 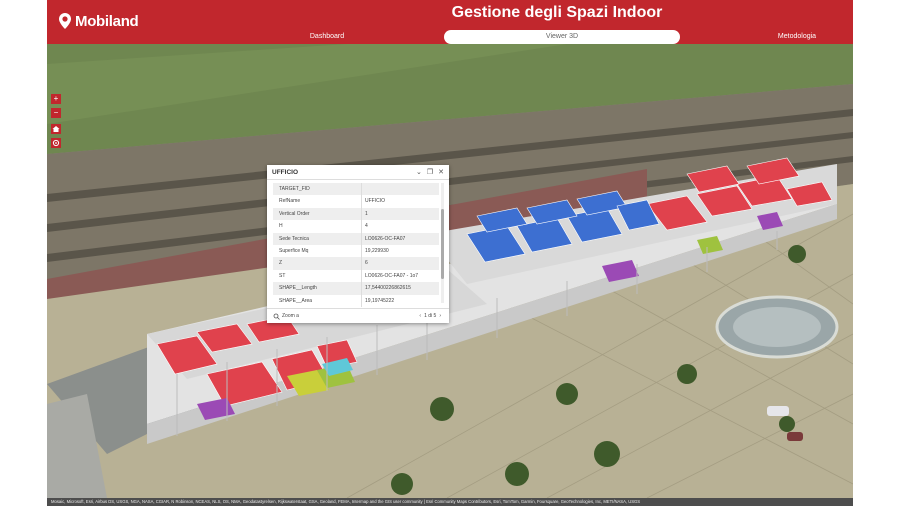 I want to click on table-row: RefName UFFICIO, so click(x=356, y=201).